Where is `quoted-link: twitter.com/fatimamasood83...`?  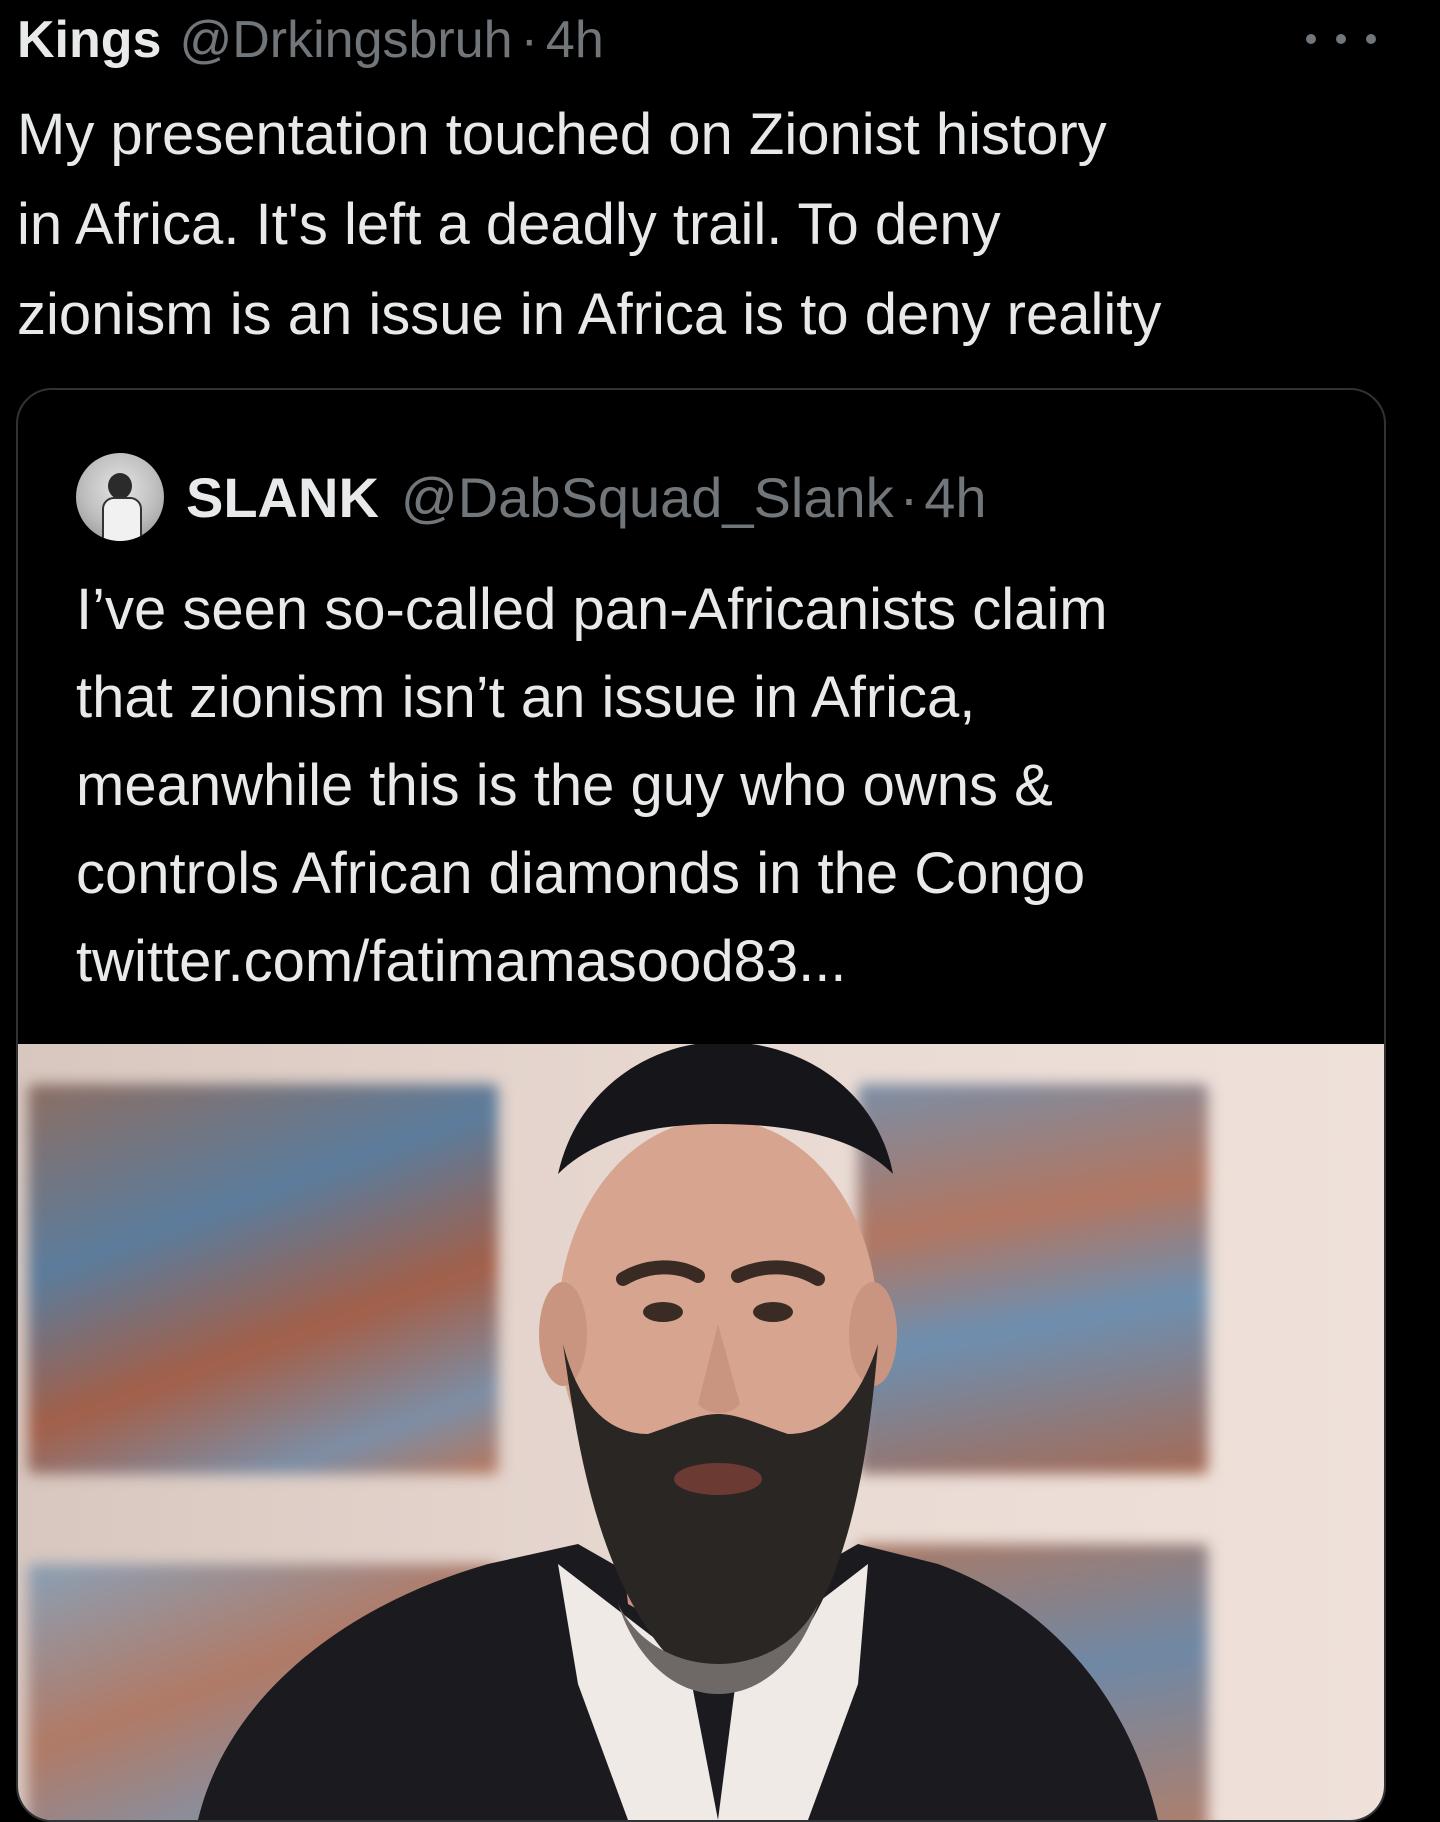
quoted-link: twitter.com/fatimamasood83... is located at coordinates (716, 962).